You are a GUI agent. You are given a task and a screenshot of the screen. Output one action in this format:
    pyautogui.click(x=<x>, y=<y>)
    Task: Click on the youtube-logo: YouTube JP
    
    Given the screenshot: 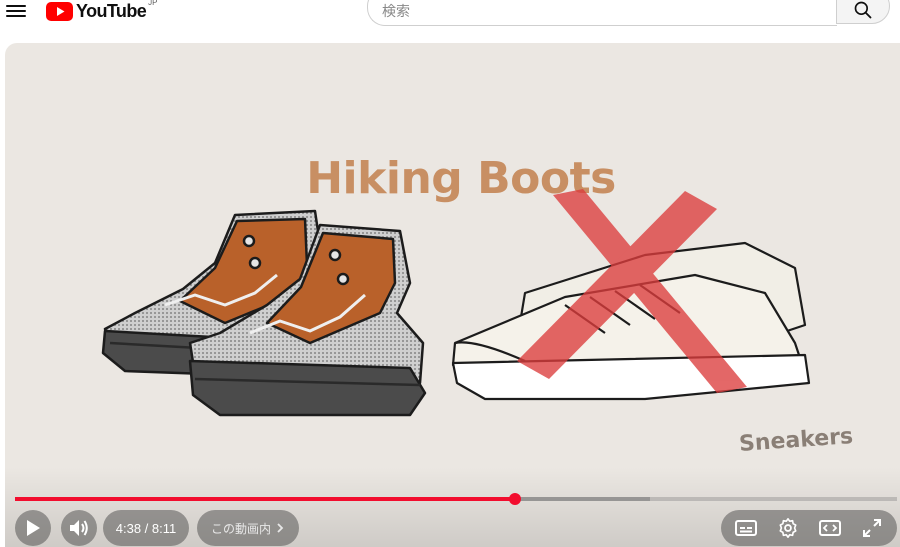 What is the action you would take?
    pyautogui.click(x=101, y=11)
    